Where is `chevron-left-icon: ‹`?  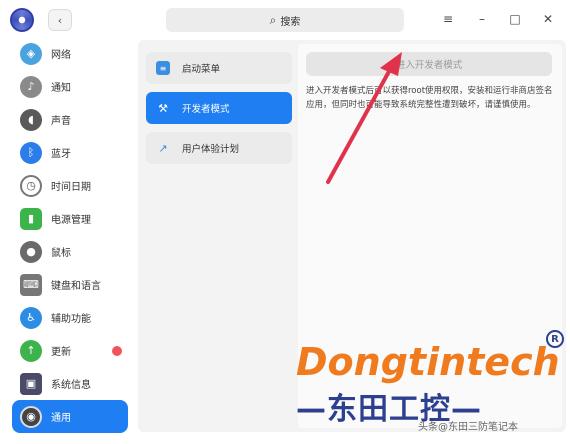 chevron-left-icon: ‹ is located at coordinates (60, 20).